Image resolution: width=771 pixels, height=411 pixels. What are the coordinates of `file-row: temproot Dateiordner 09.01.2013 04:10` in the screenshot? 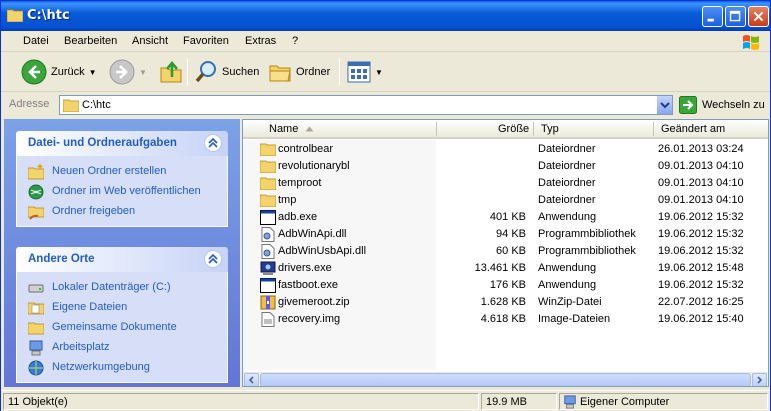 It's located at (505, 184).